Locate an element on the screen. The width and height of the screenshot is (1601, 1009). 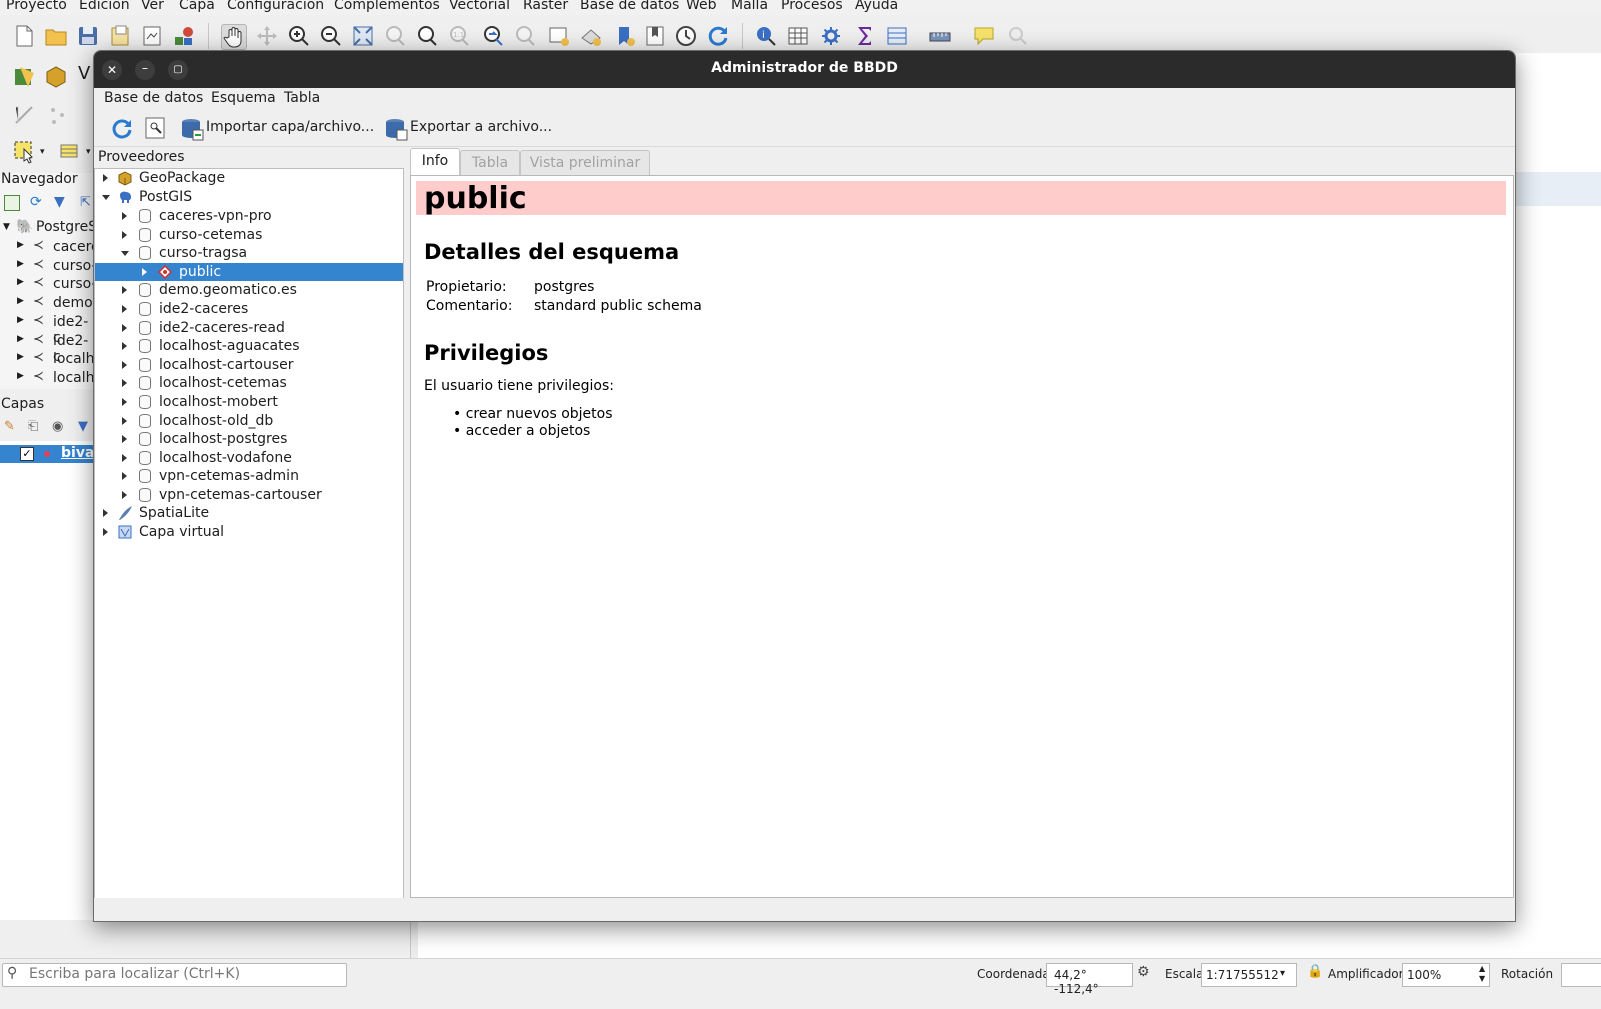
menu-esquema: Esquema is located at coordinates (243, 98).